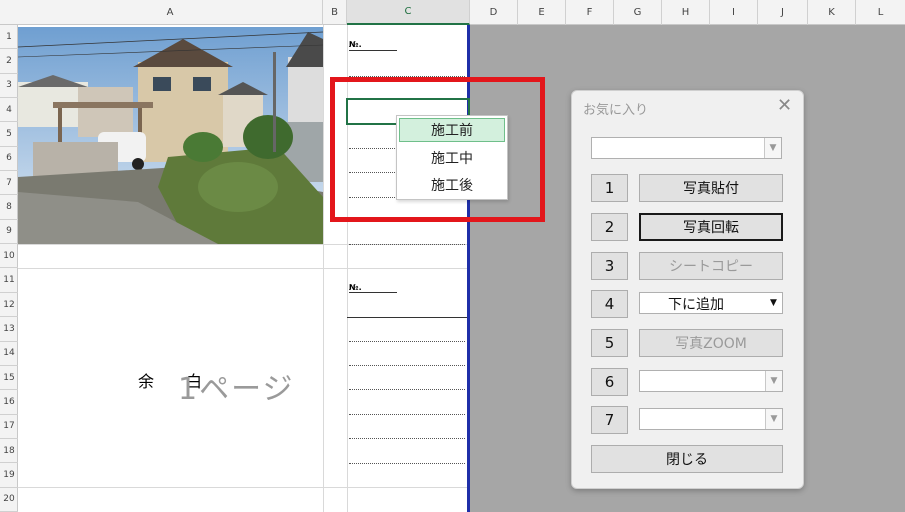  What do you see at coordinates (437, 149) in the screenshot?
I see `highlight-box` at bounding box center [437, 149].